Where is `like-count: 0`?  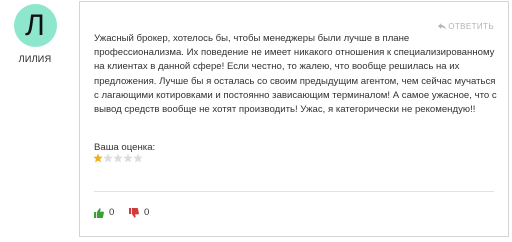
like-count: 0 is located at coordinates (112, 212).